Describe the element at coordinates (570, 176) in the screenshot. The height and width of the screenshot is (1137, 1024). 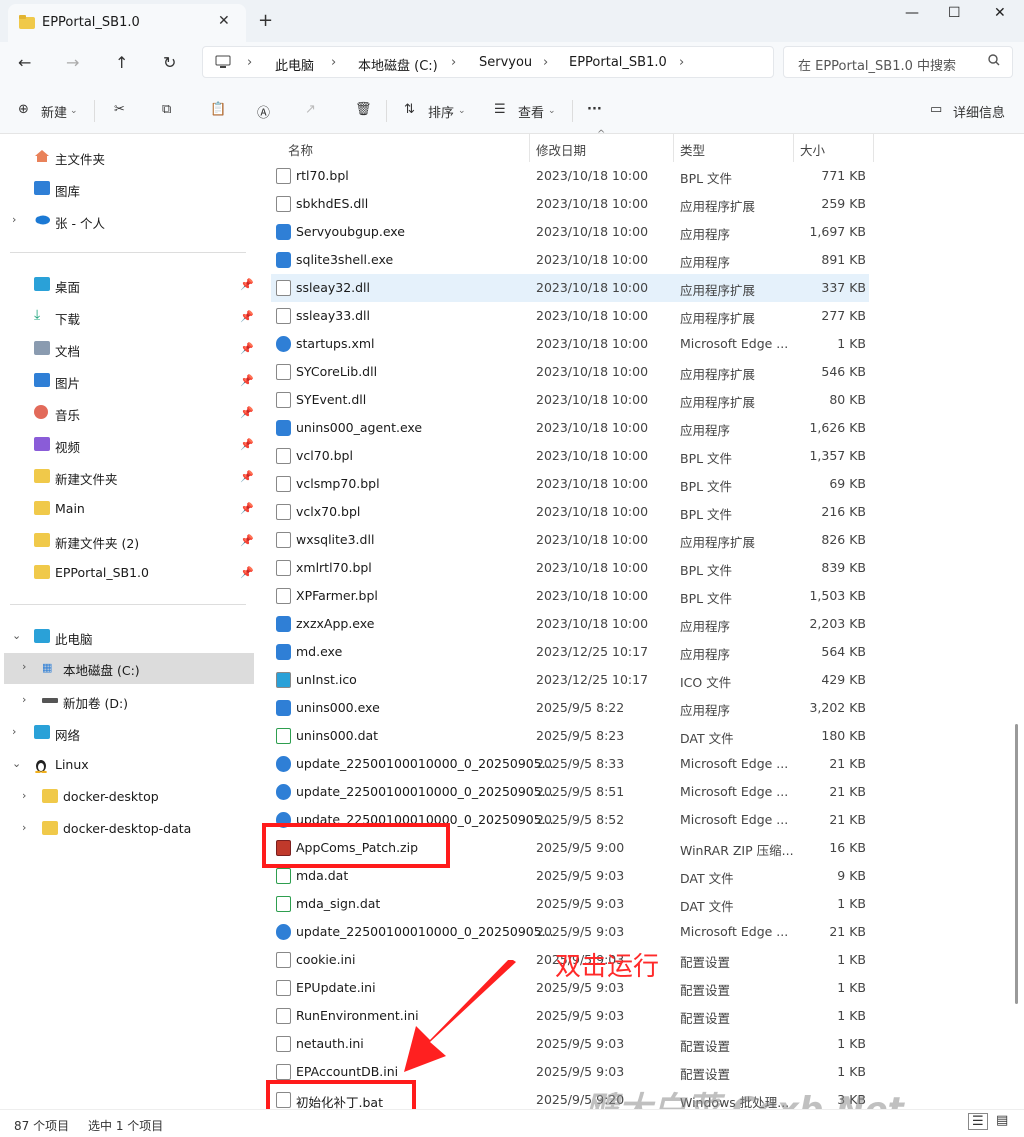
I see `table-row: rtl70.bpl 2023/10/18 10:00 BPL 文件 771 KB` at that location.